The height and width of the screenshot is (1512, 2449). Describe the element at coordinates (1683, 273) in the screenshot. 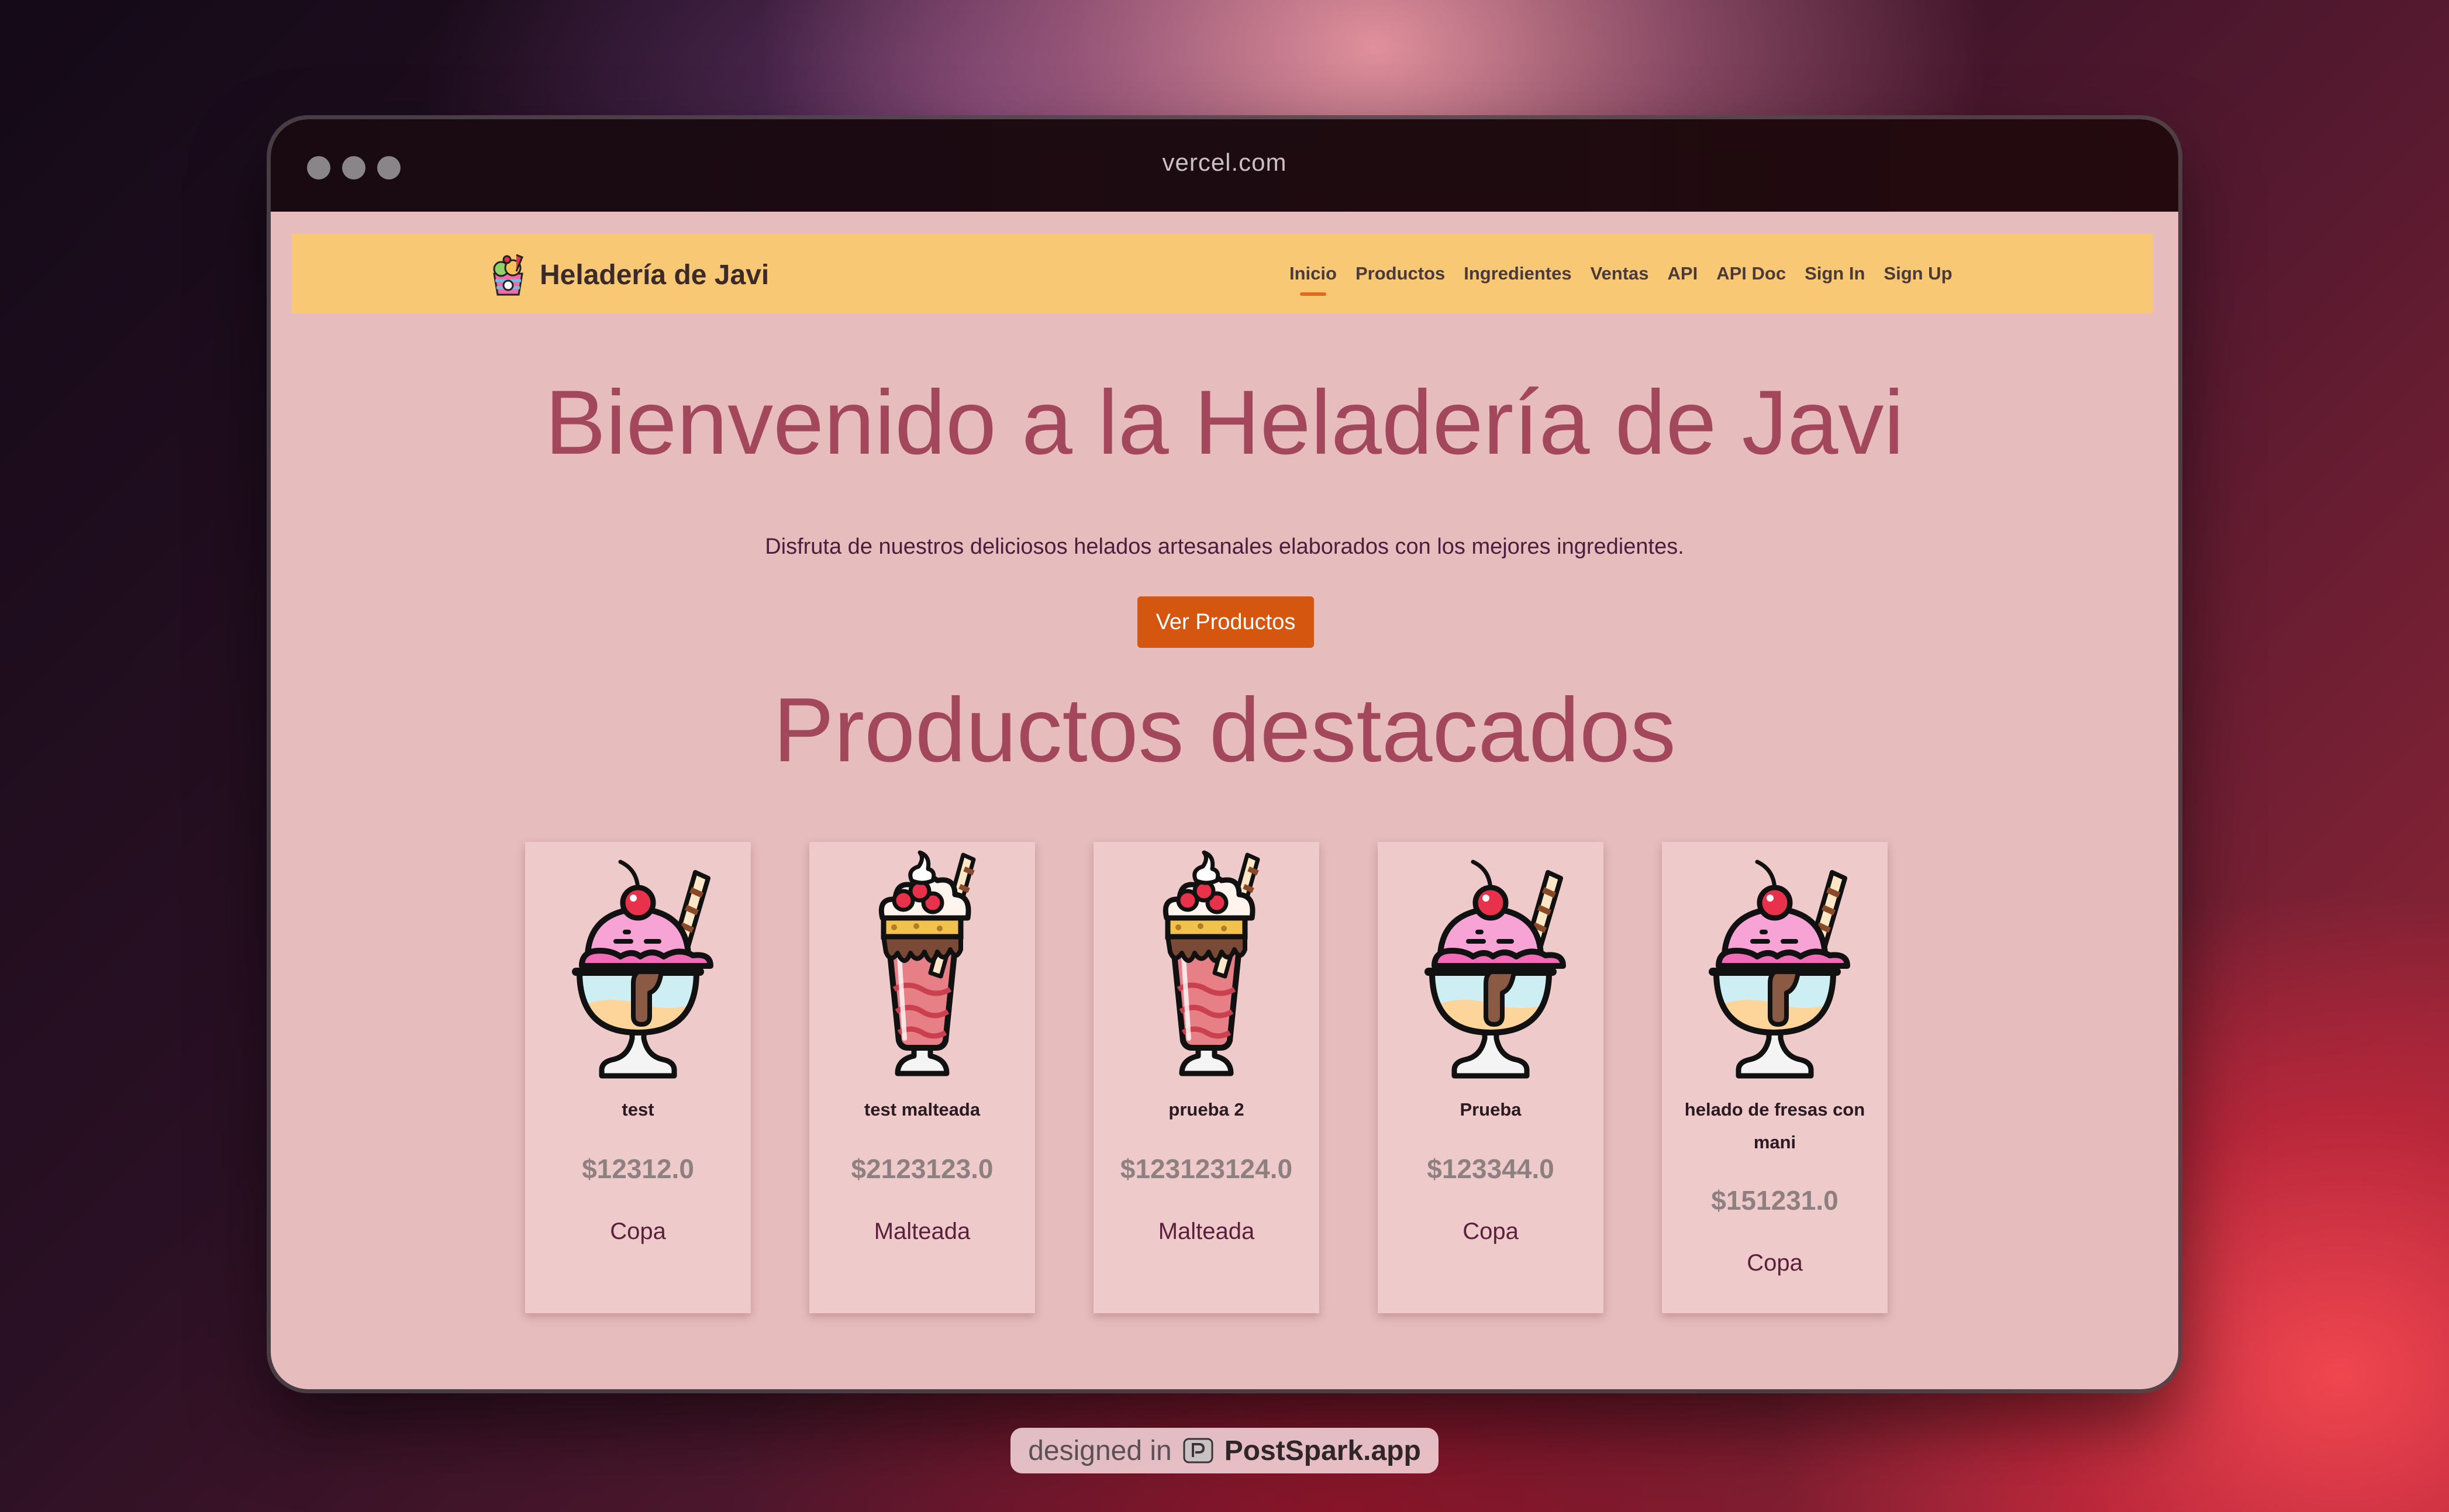

I see `nav-link-api: API` at that location.